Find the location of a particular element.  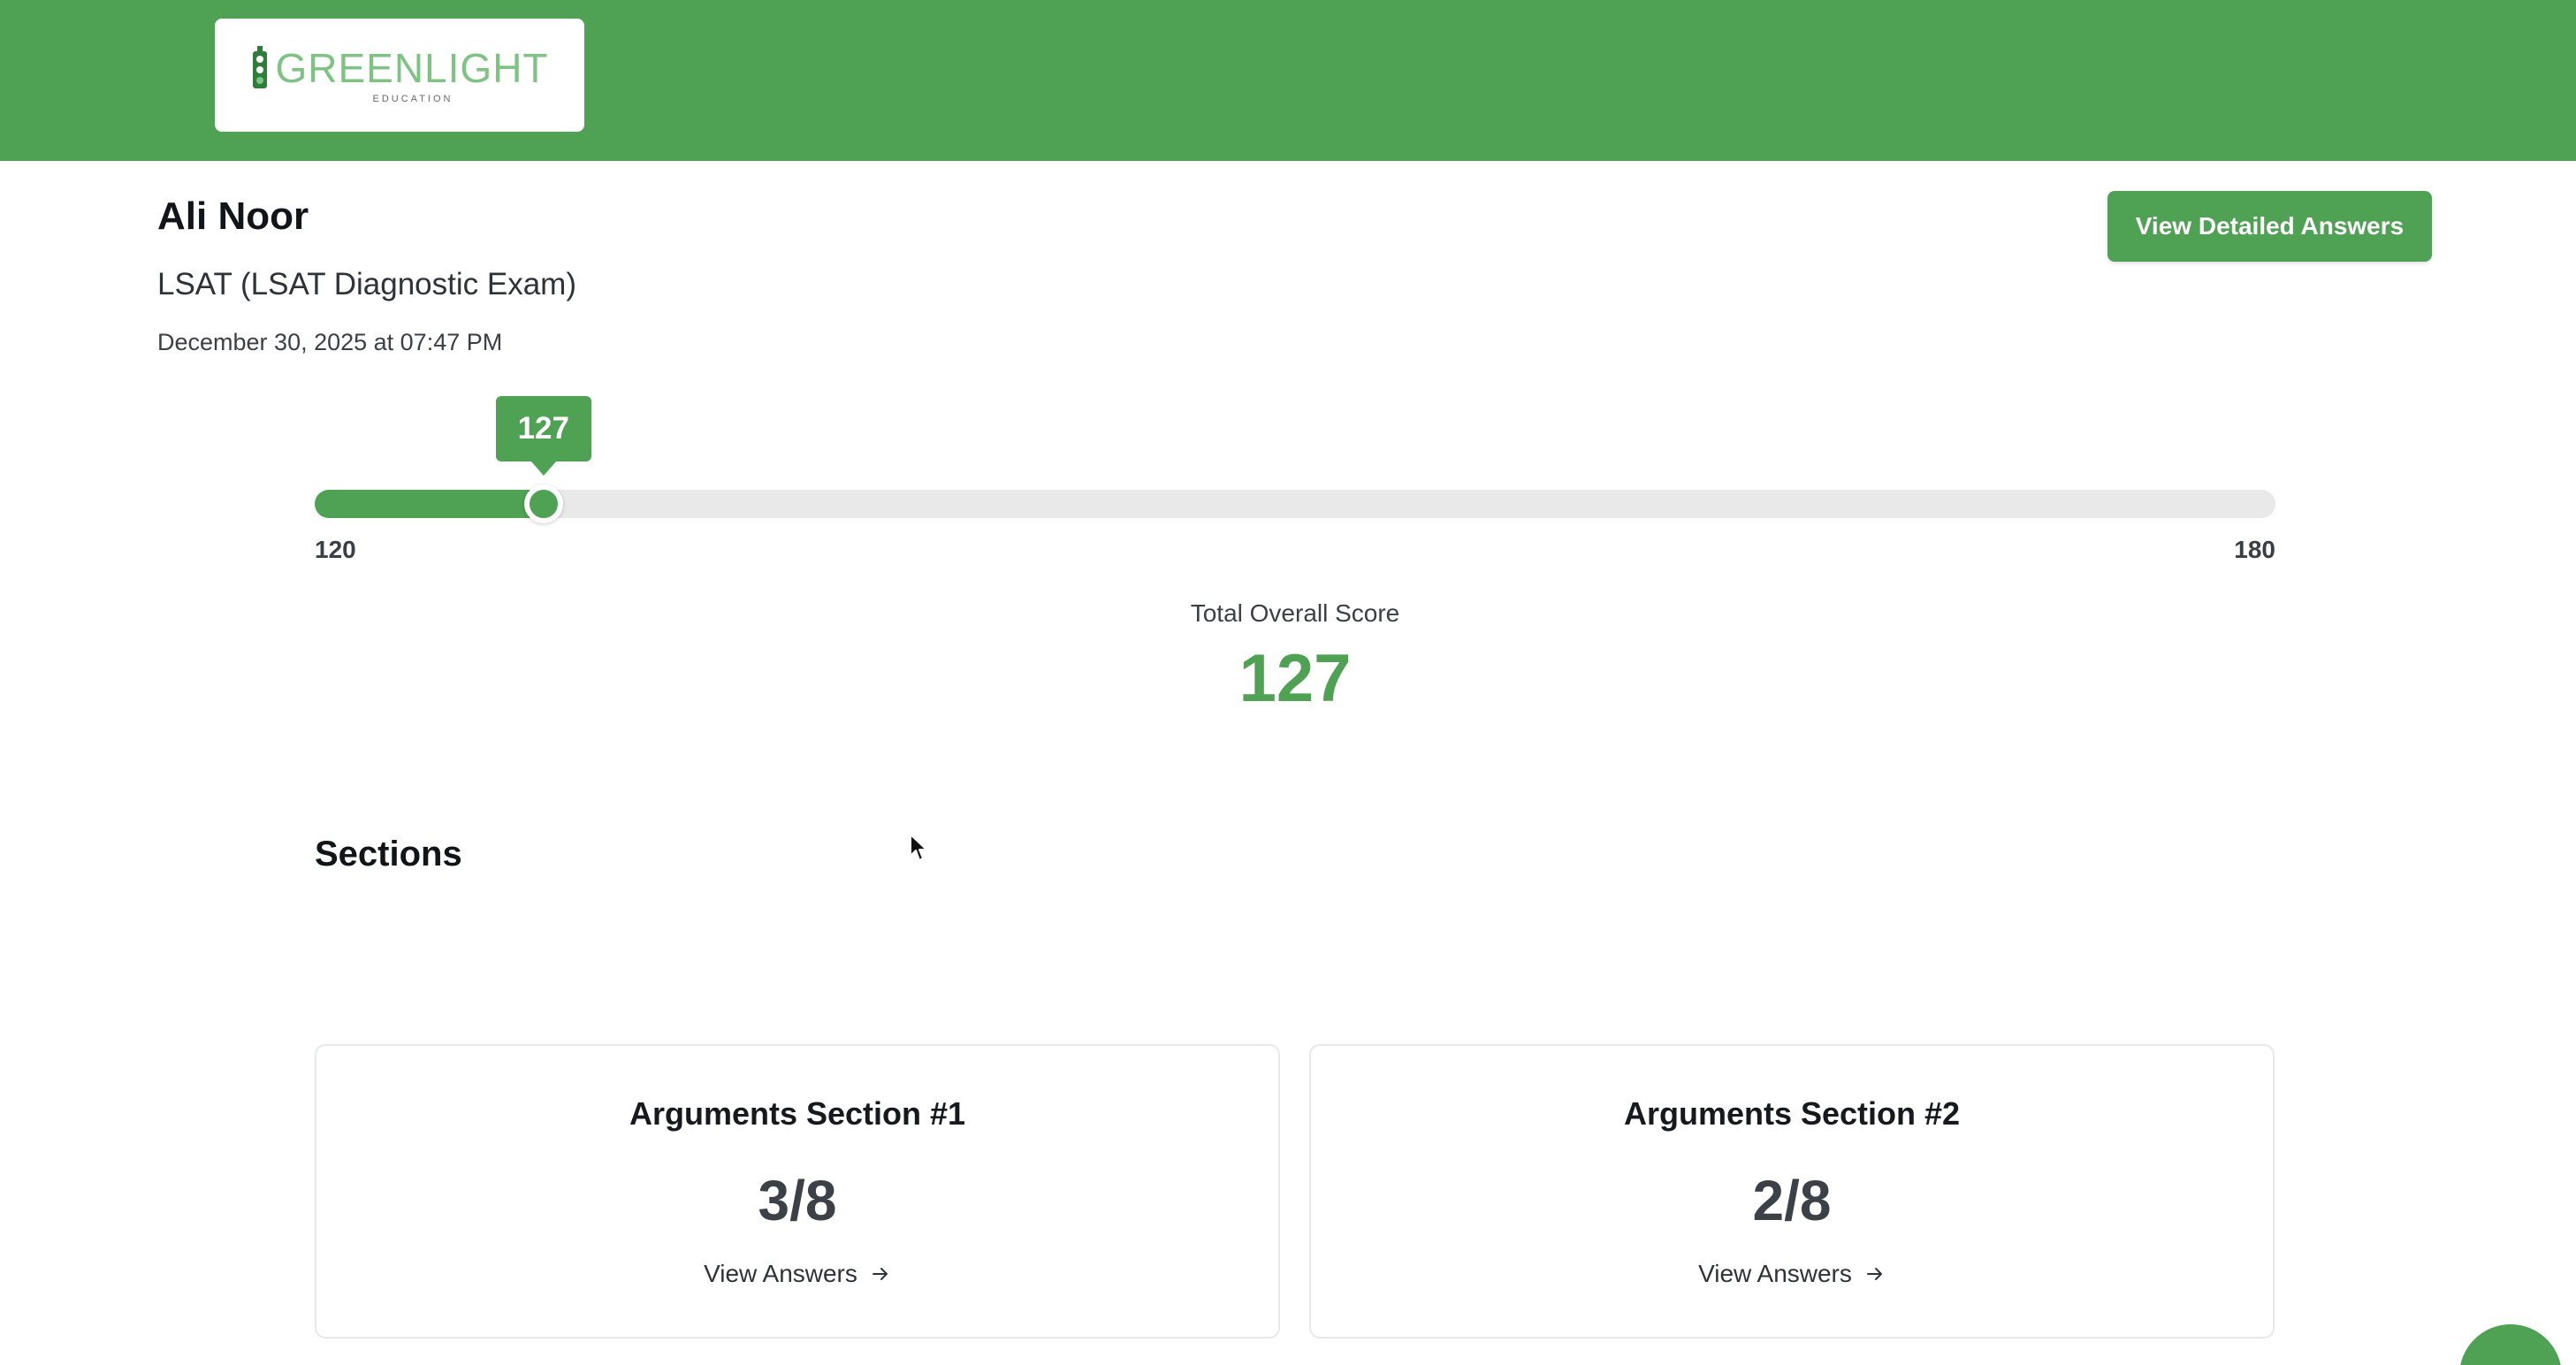

total-score-value: 127 is located at coordinates (1295, 678).